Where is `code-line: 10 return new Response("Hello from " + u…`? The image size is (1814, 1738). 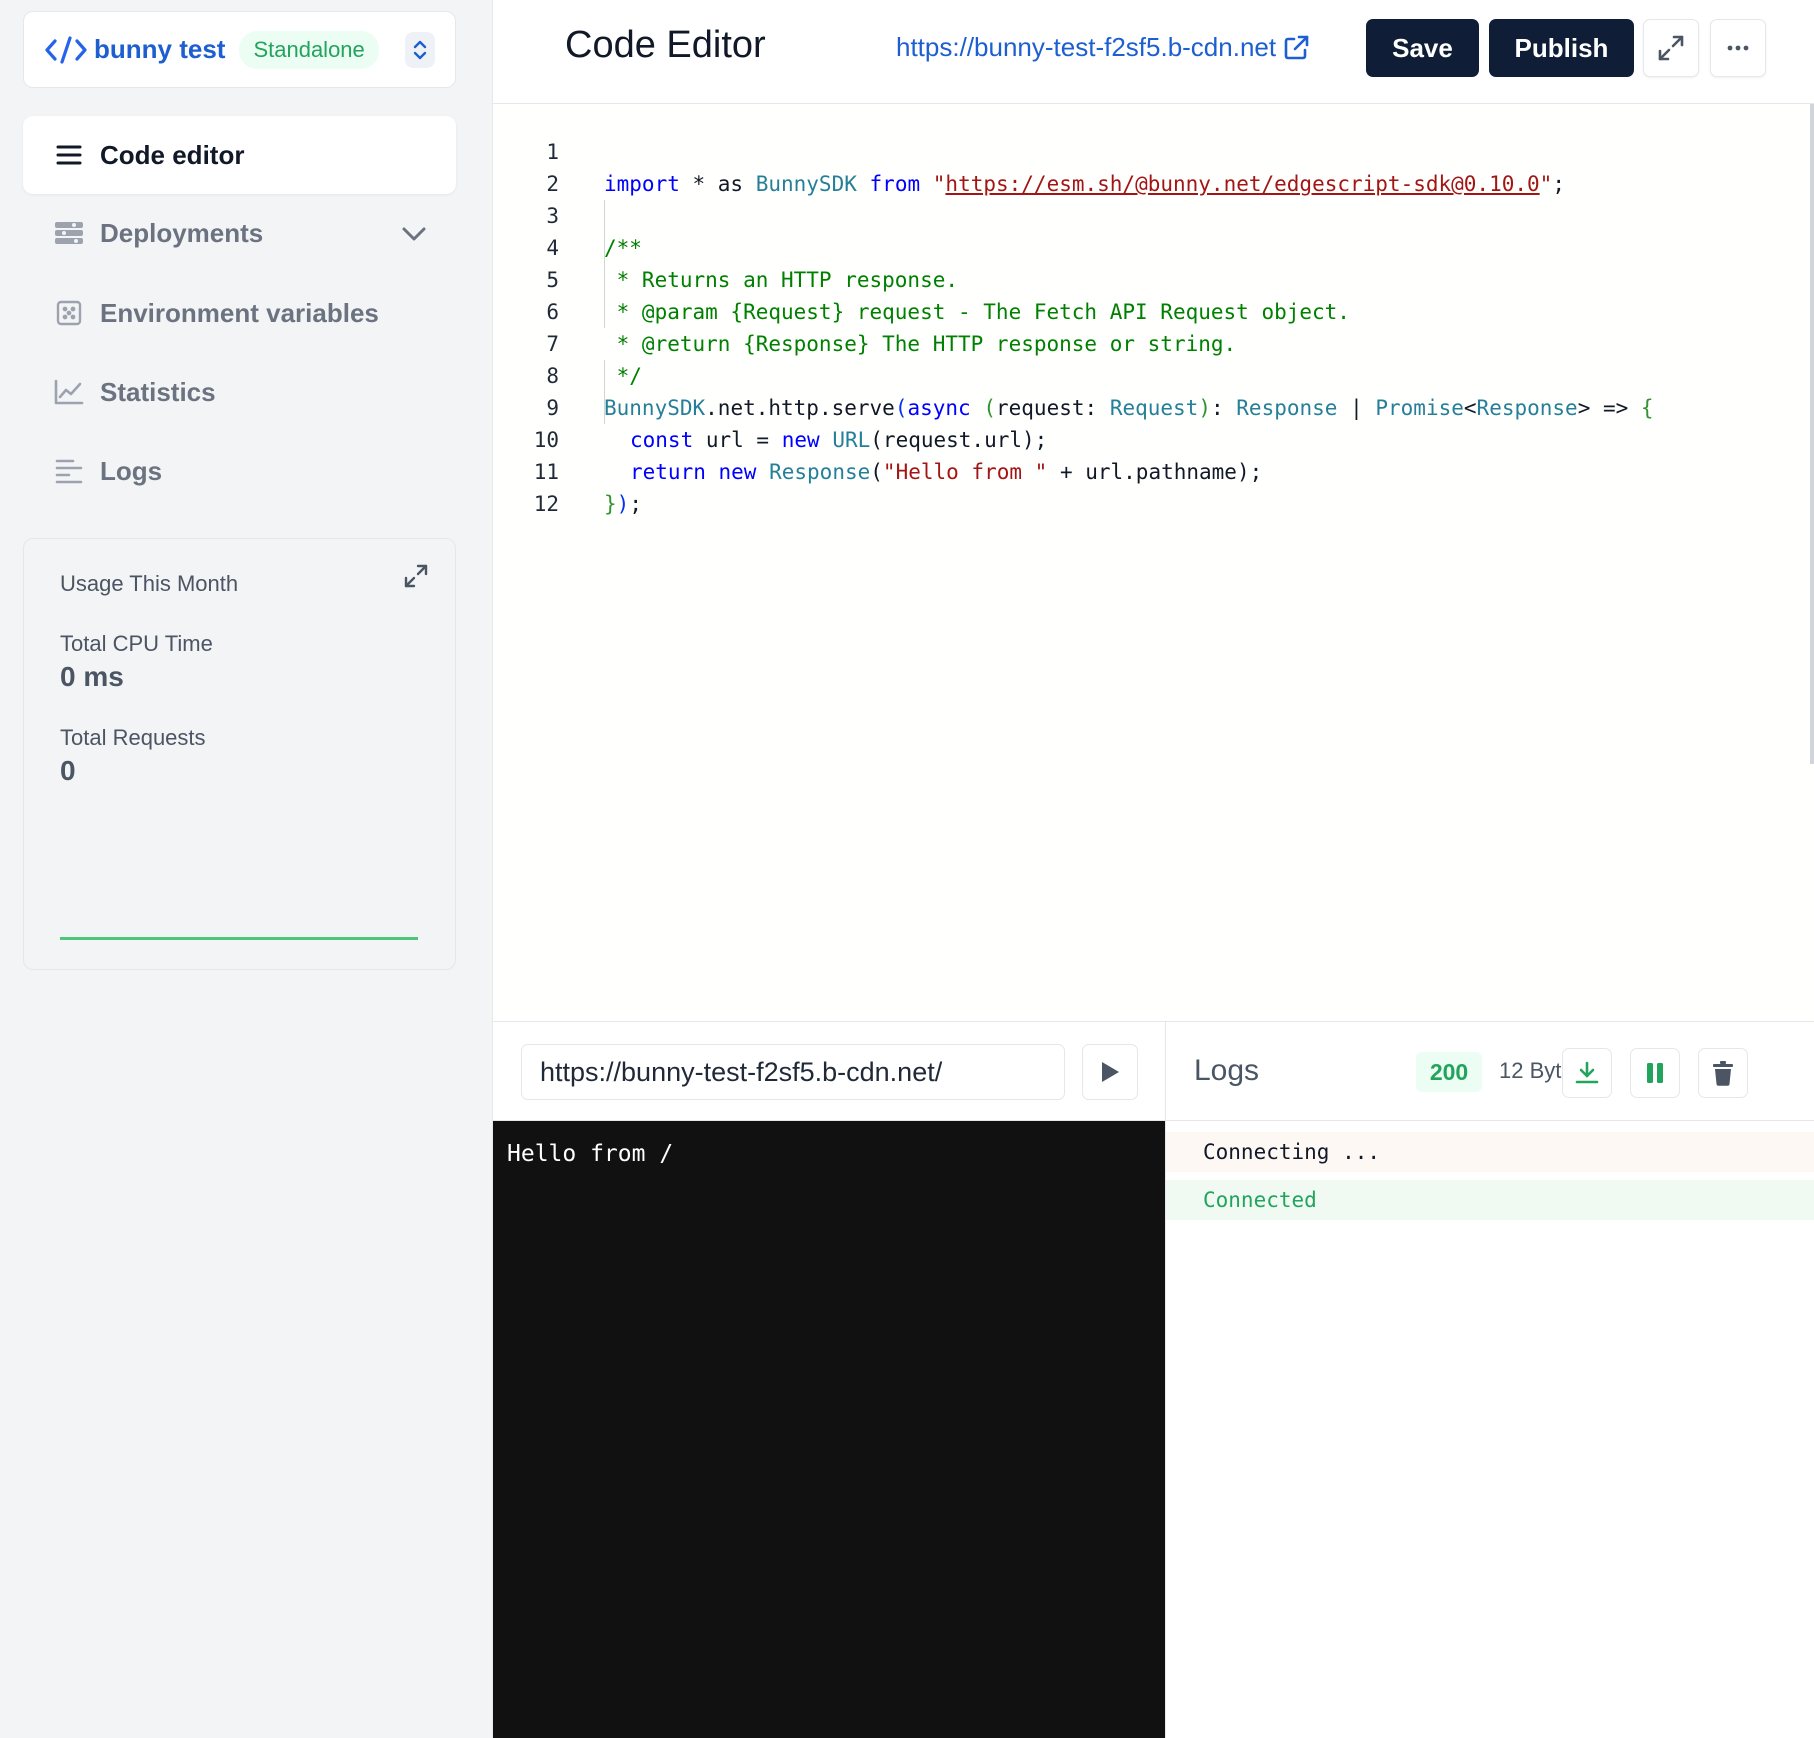 code-line: 10 return new Response("Hello from " + u… is located at coordinates (1143, 438).